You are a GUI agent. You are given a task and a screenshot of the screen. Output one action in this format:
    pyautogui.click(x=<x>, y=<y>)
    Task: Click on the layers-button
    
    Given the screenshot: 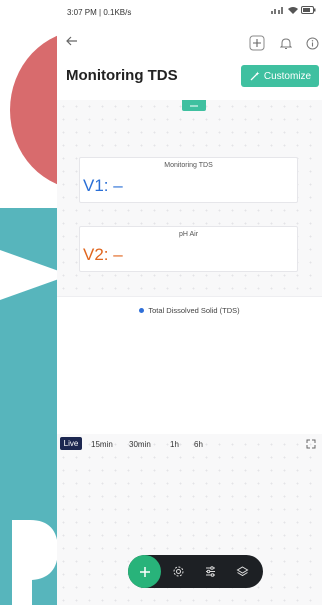 What is the action you would take?
    pyautogui.click(x=242, y=571)
    